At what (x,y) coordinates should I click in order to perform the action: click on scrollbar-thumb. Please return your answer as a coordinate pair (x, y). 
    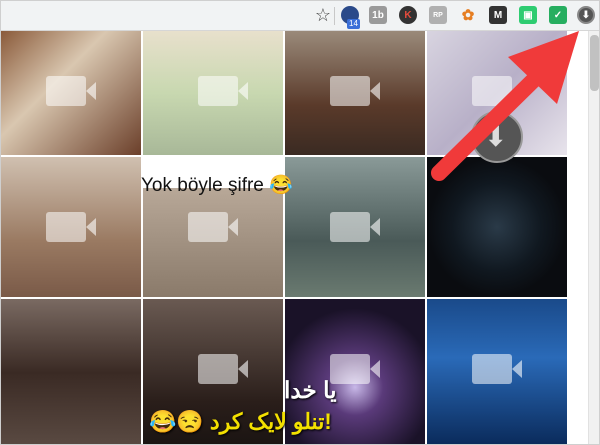
    Looking at the image, I should click on (594, 63).